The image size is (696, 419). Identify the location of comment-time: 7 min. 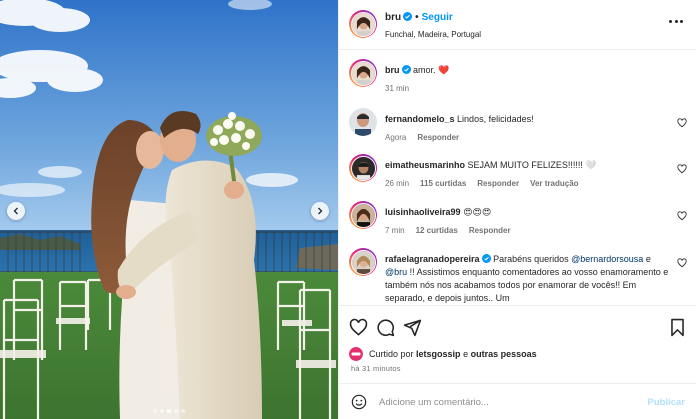
(395, 230).